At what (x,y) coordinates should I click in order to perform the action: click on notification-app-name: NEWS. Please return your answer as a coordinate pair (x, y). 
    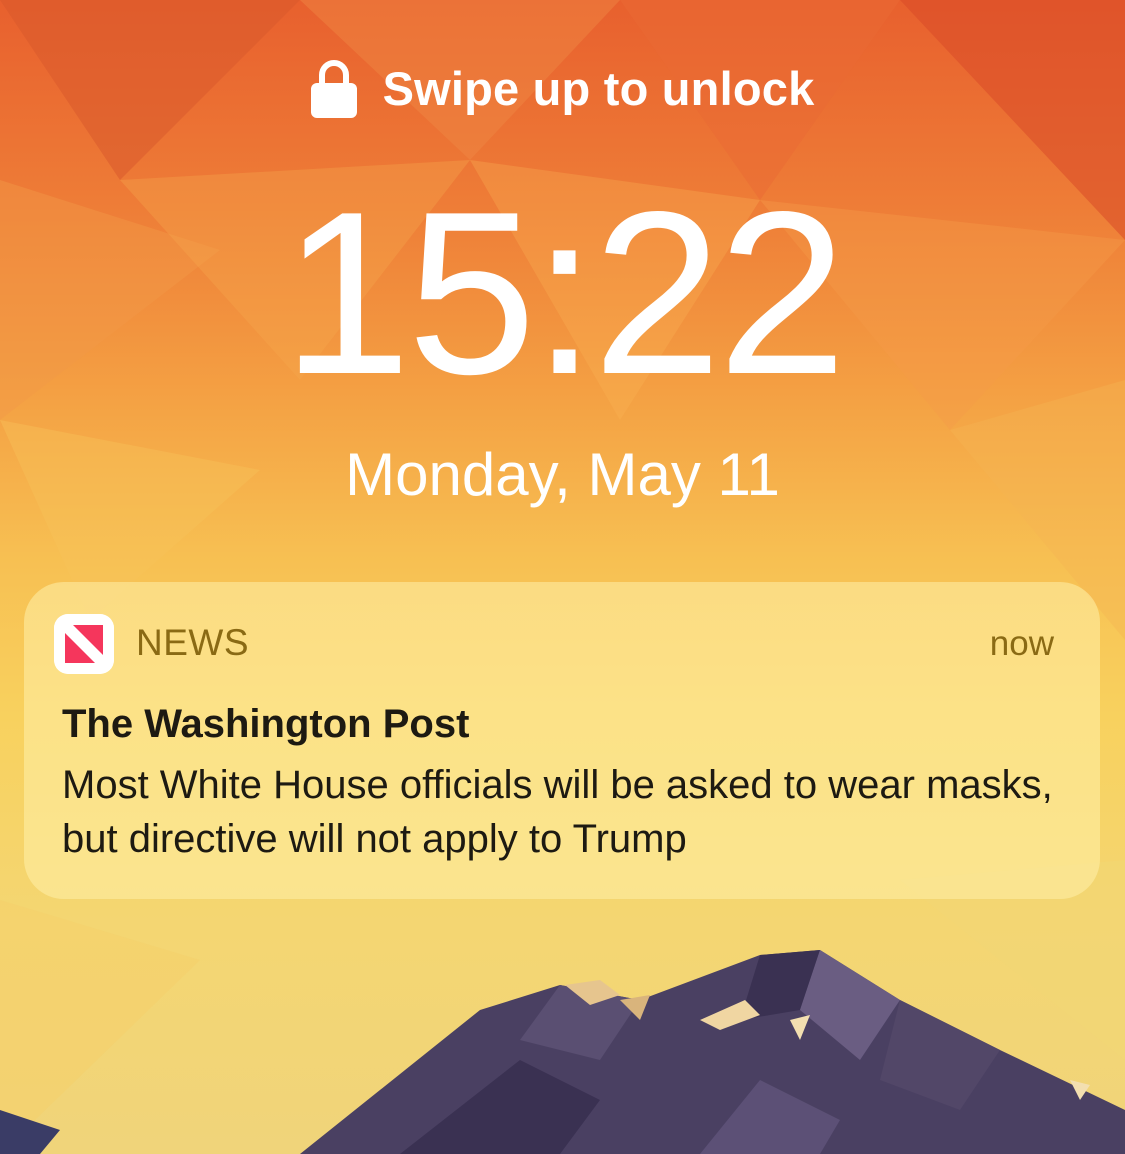
    Looking at the image, I should click on (192, 642).